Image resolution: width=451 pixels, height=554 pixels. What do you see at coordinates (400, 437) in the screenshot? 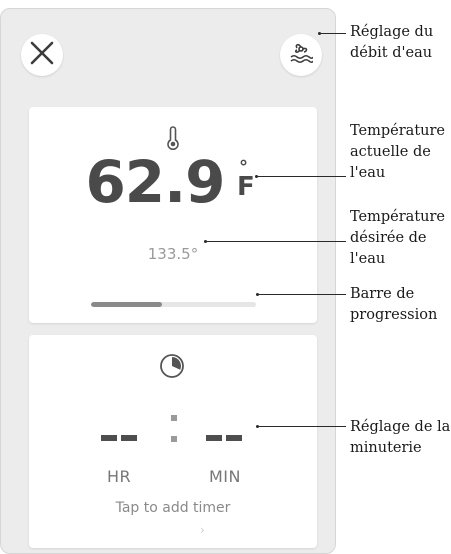
I see `callout-timer-setting: Réglage de la minuterie` at bounding box center [400, 437].